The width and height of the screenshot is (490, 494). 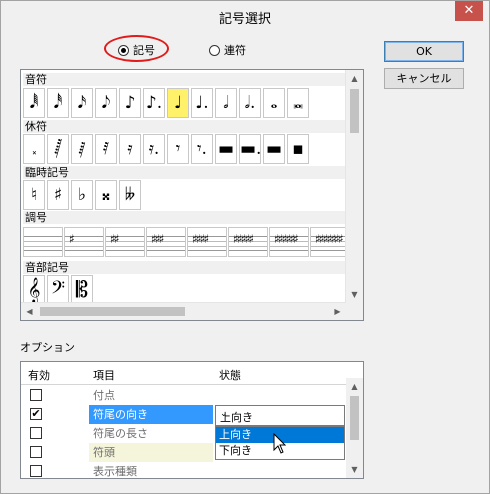 What do you see at coordinates (115, 239) in the screenshot?
I see `key-accidentals: ♯♯` at bounding box center [115, 239].